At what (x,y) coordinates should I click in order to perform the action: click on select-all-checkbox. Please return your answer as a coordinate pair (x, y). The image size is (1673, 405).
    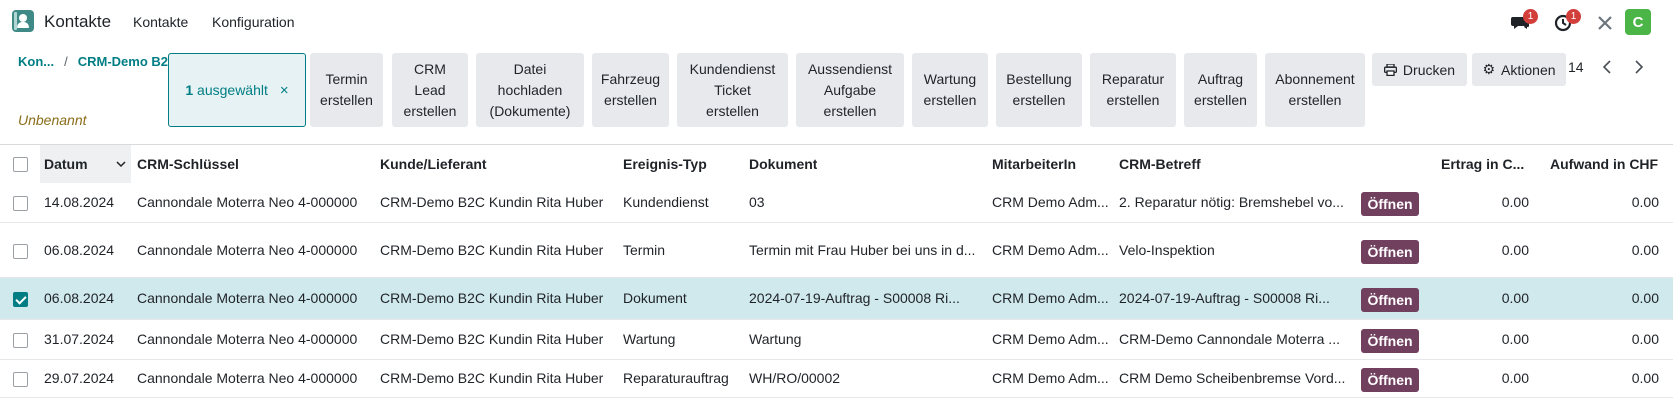
    Looking at the image, I should click on (20, 164).